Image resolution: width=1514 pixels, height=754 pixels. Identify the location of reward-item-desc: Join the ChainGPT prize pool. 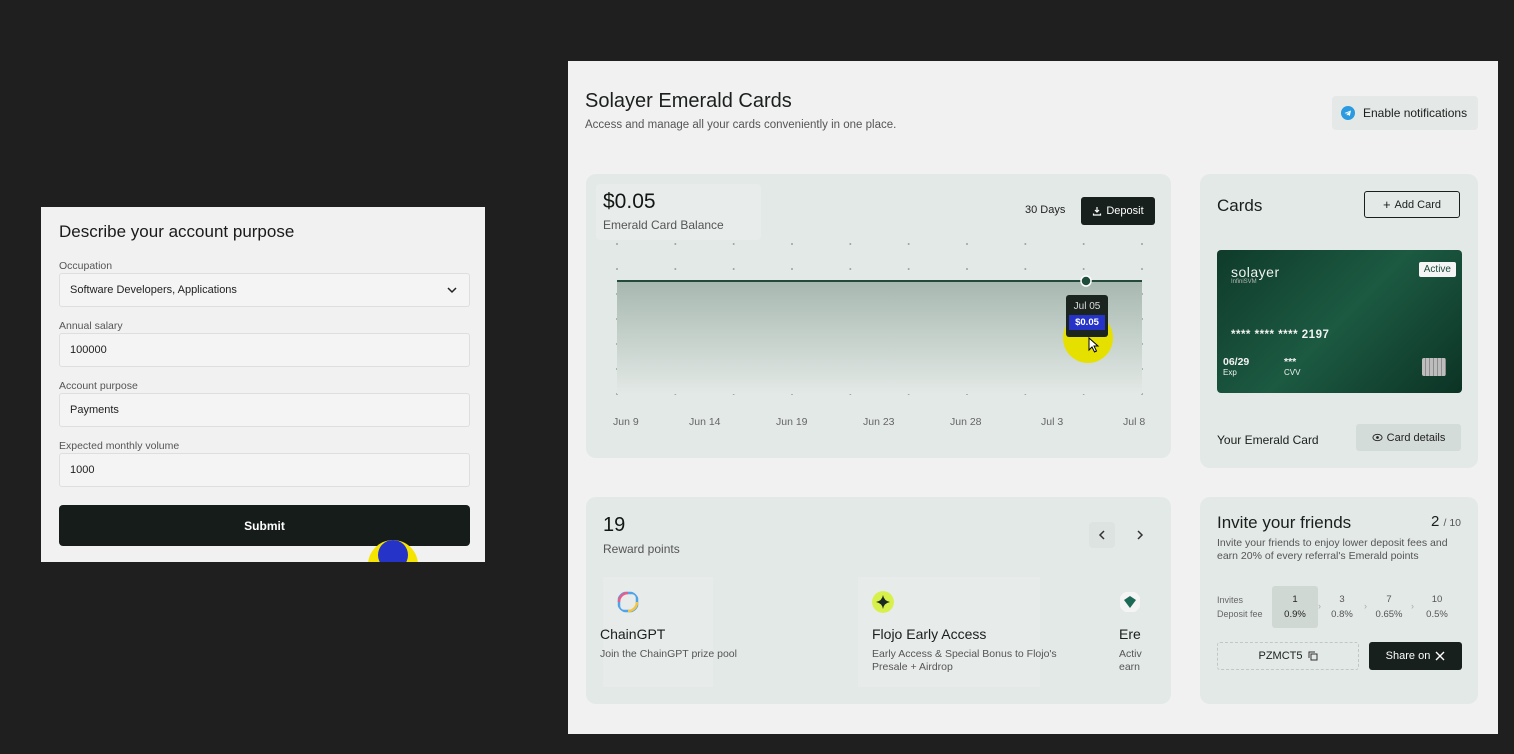
(668, 654).